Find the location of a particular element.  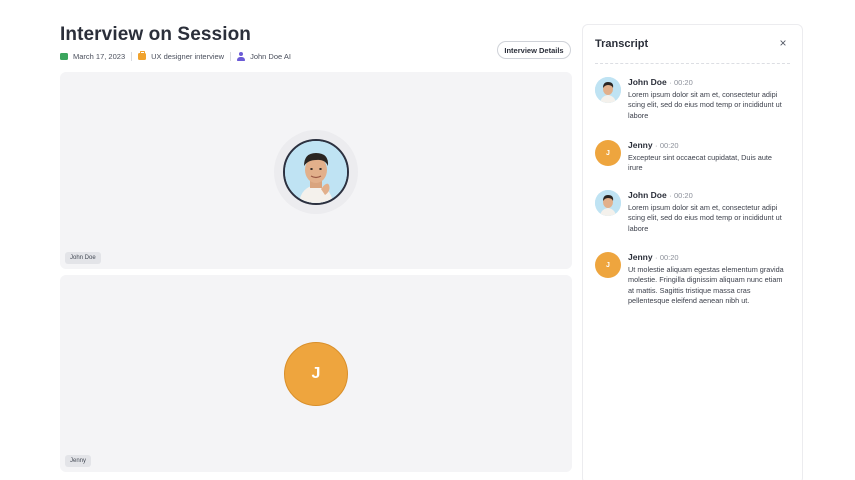

meta-date: March 17, 2023 is located at coordinates (92, 56).